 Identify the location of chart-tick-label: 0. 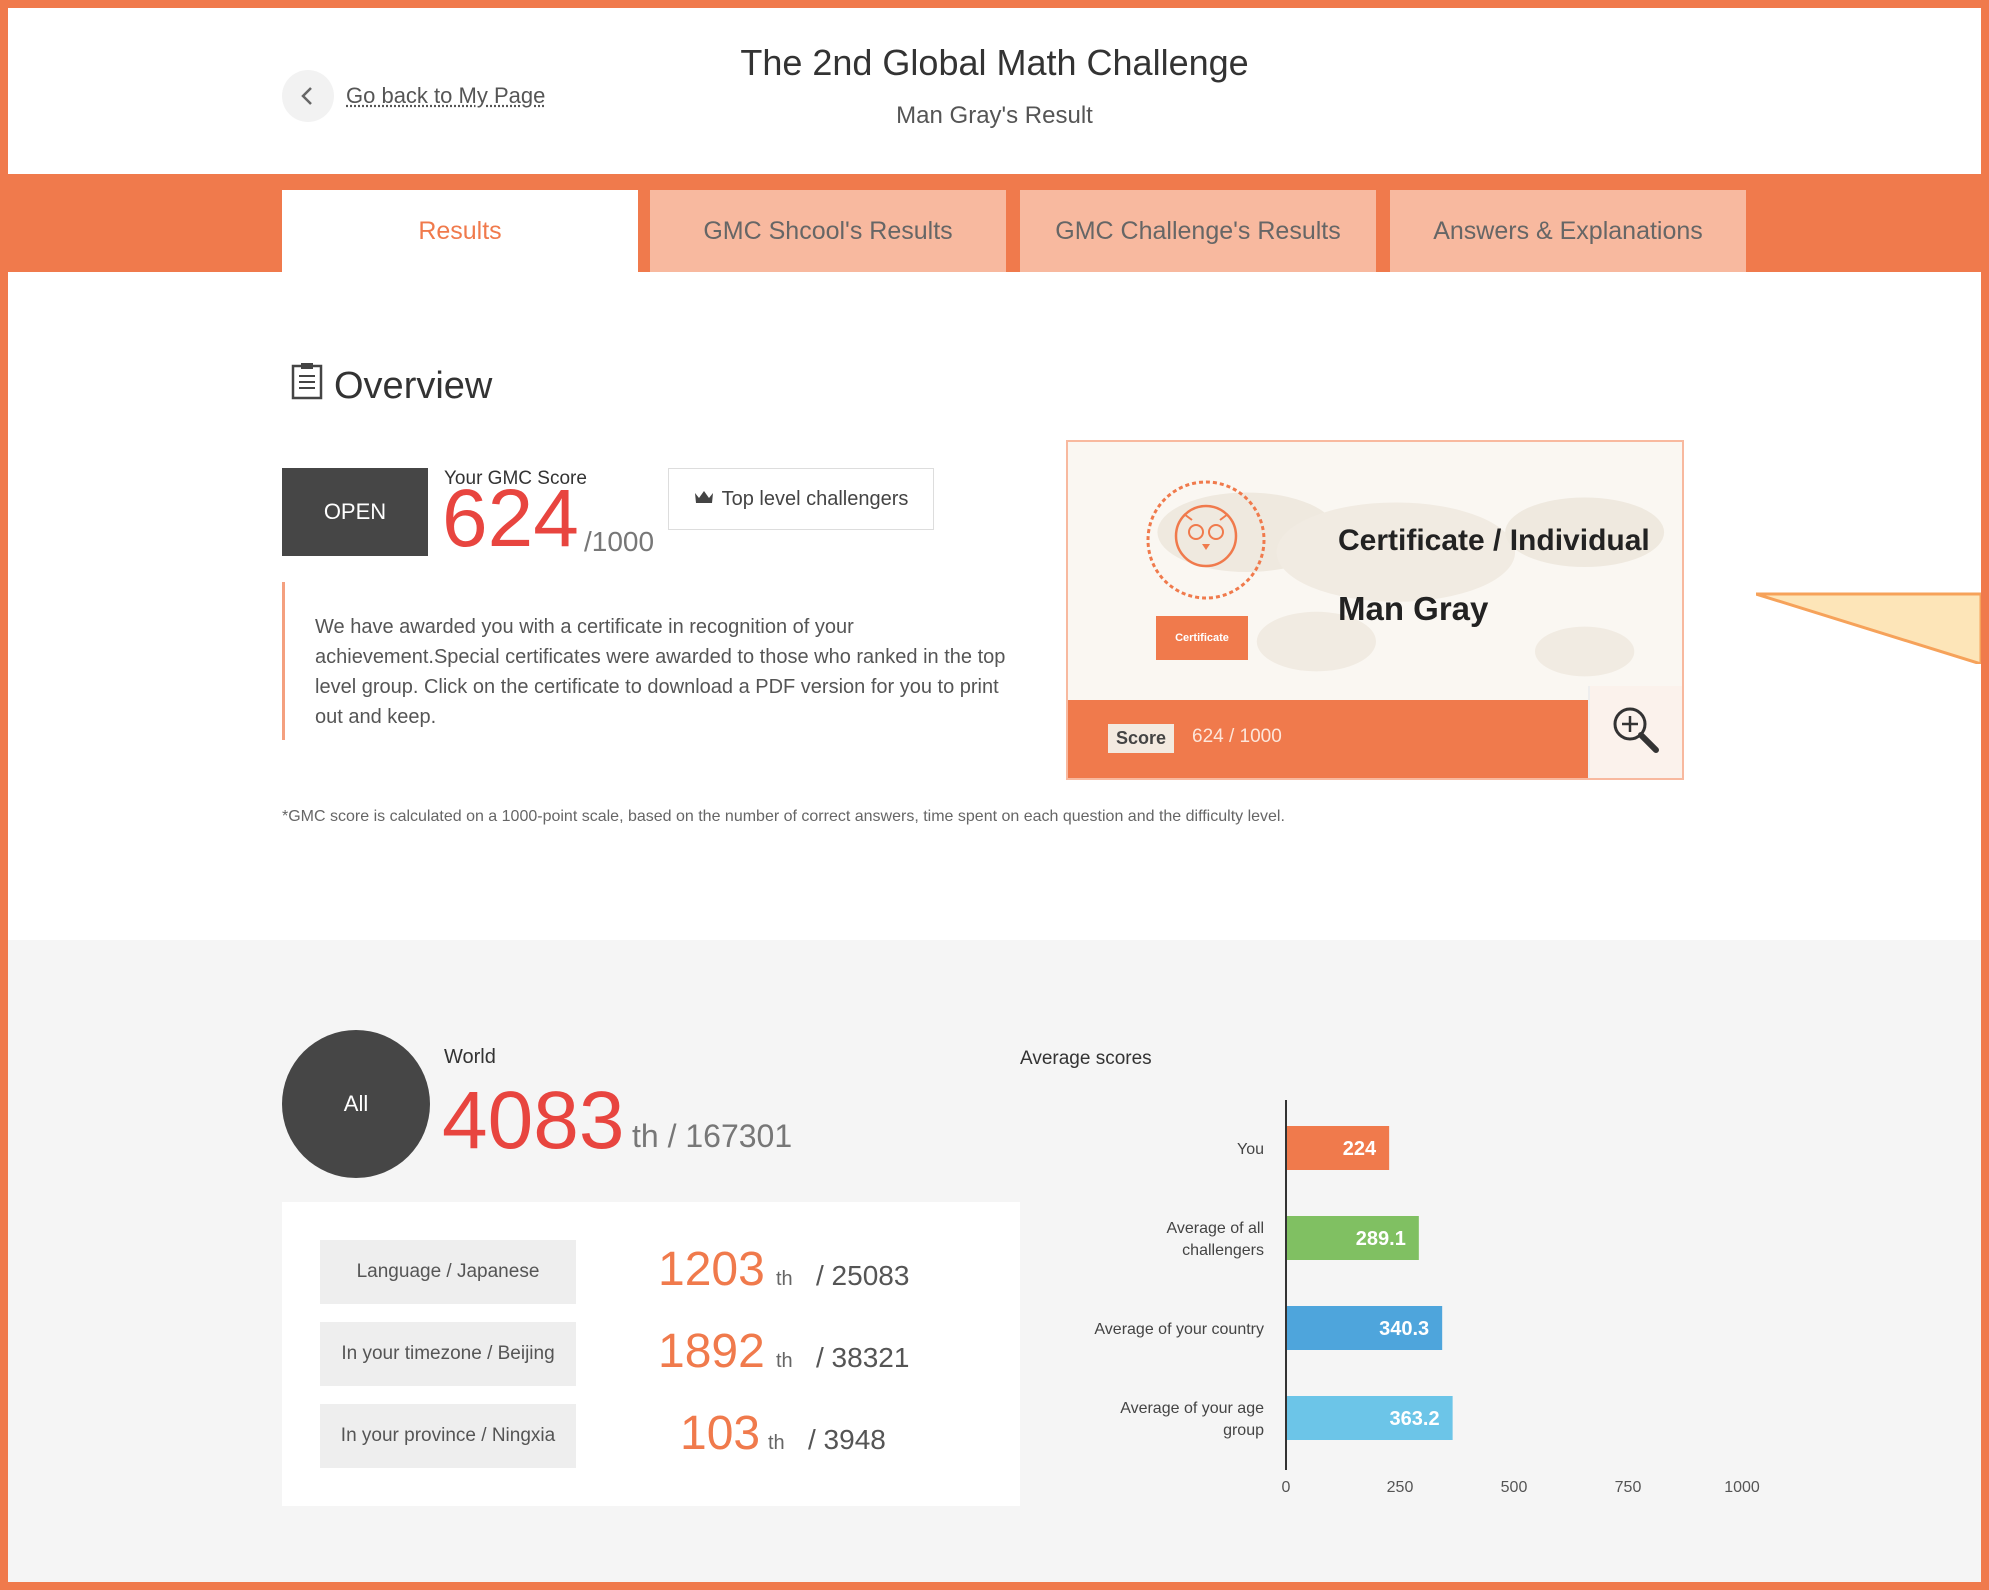
(1286, 1487).